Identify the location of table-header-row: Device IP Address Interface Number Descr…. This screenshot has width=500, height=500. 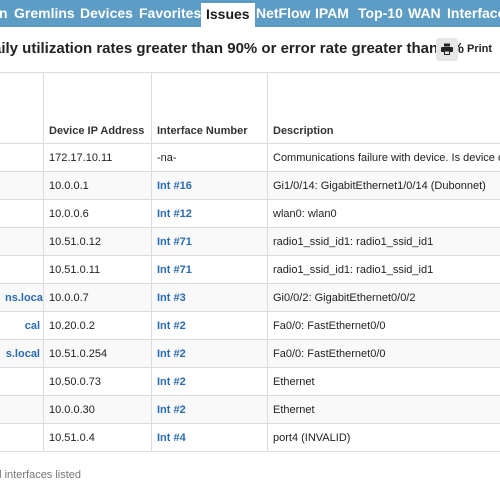
(250, 108).